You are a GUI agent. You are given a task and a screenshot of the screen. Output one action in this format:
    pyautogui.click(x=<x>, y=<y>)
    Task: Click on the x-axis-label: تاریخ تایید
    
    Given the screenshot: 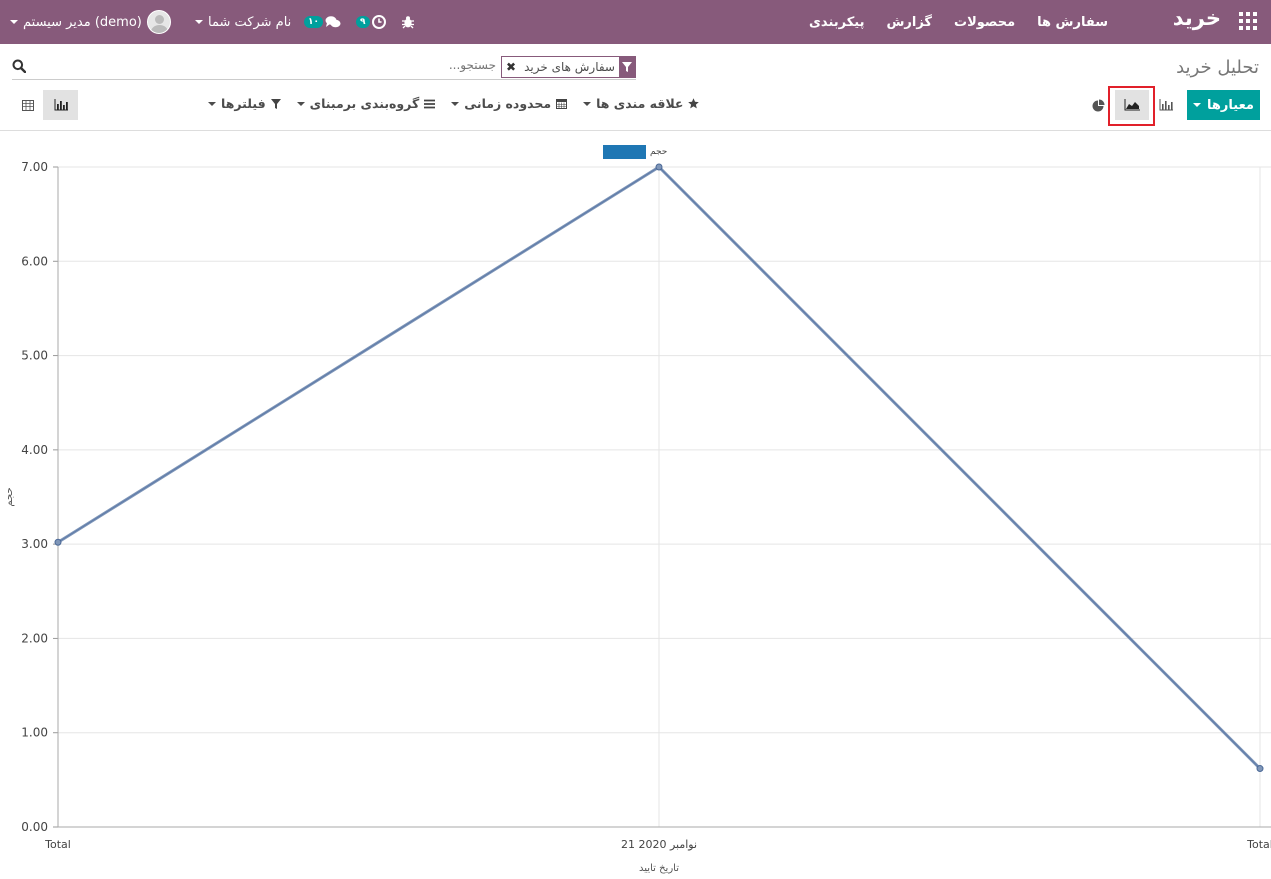 What is the action you would take?
    pyautogui.click(x=659, y=868)
    